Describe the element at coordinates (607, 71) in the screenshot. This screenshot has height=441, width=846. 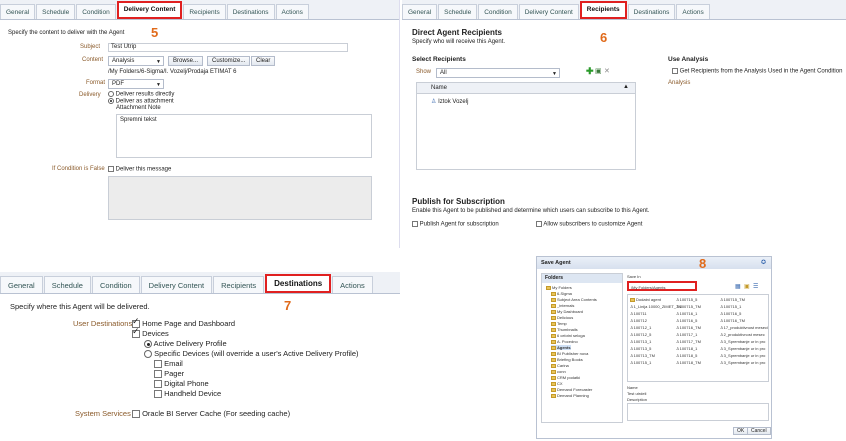
I see `remove-recipient-icon: ✕` at that location.